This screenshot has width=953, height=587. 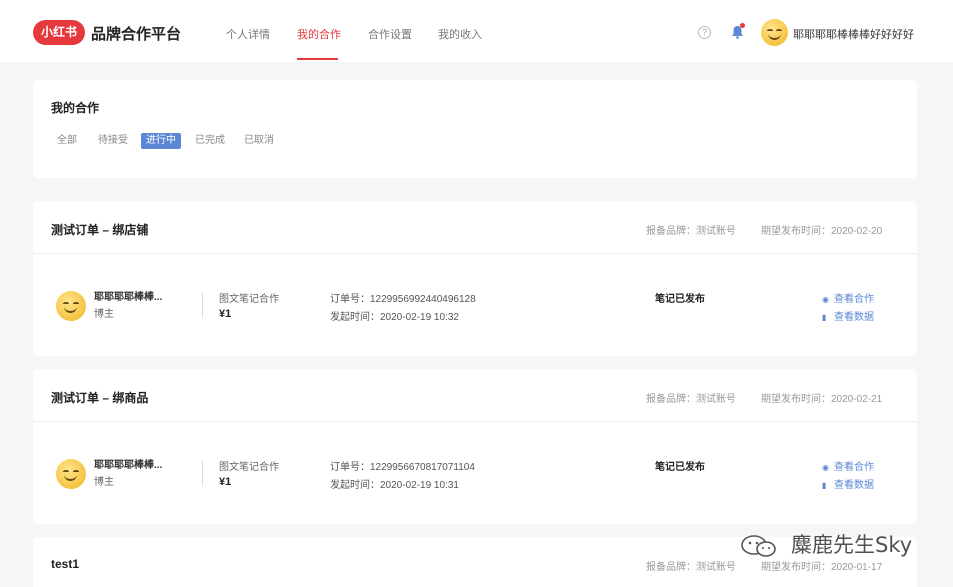 I want to click on order-number: 订单号：1229956992440496128, so click(x=403, y=299).